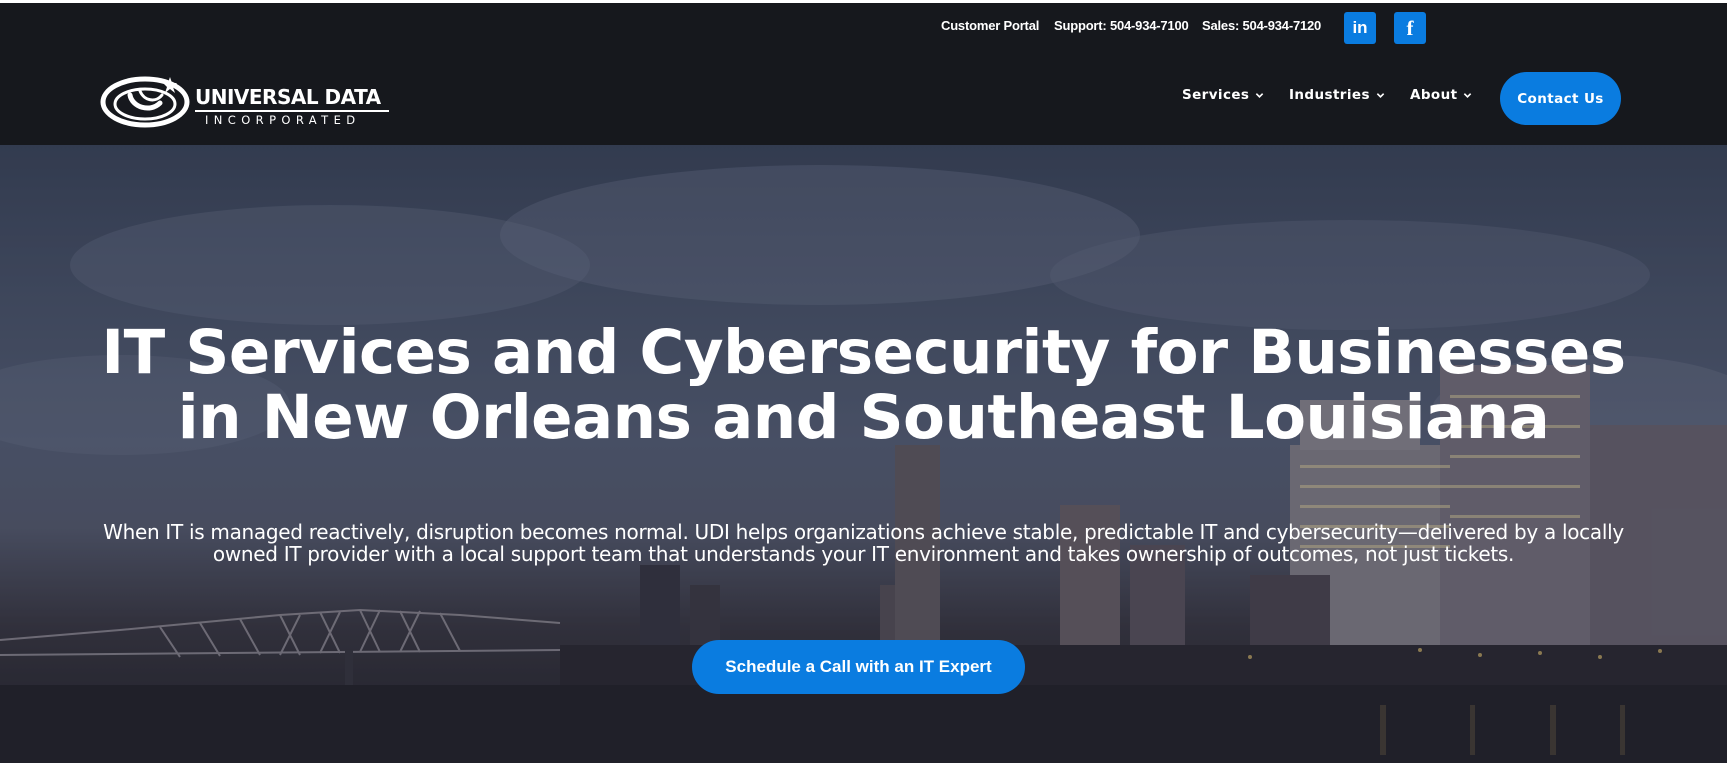  I want to click on logo-mark-icon, so click(145, 102).